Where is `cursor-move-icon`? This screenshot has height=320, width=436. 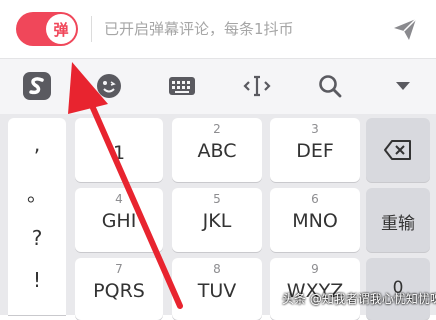
cursor-move-icon is located at coordinates (257, 86).